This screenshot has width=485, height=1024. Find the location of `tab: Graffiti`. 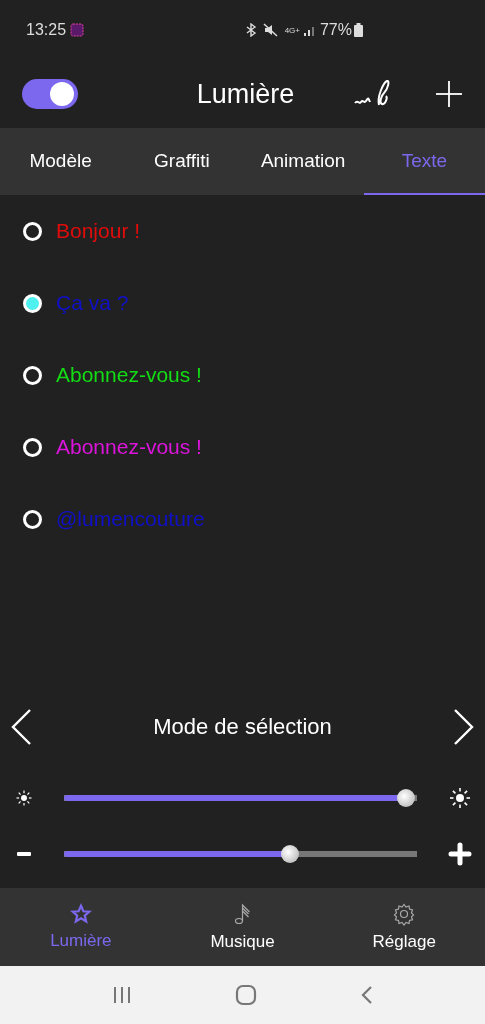

tab: Graffiti is located at coordinates (182, 161).